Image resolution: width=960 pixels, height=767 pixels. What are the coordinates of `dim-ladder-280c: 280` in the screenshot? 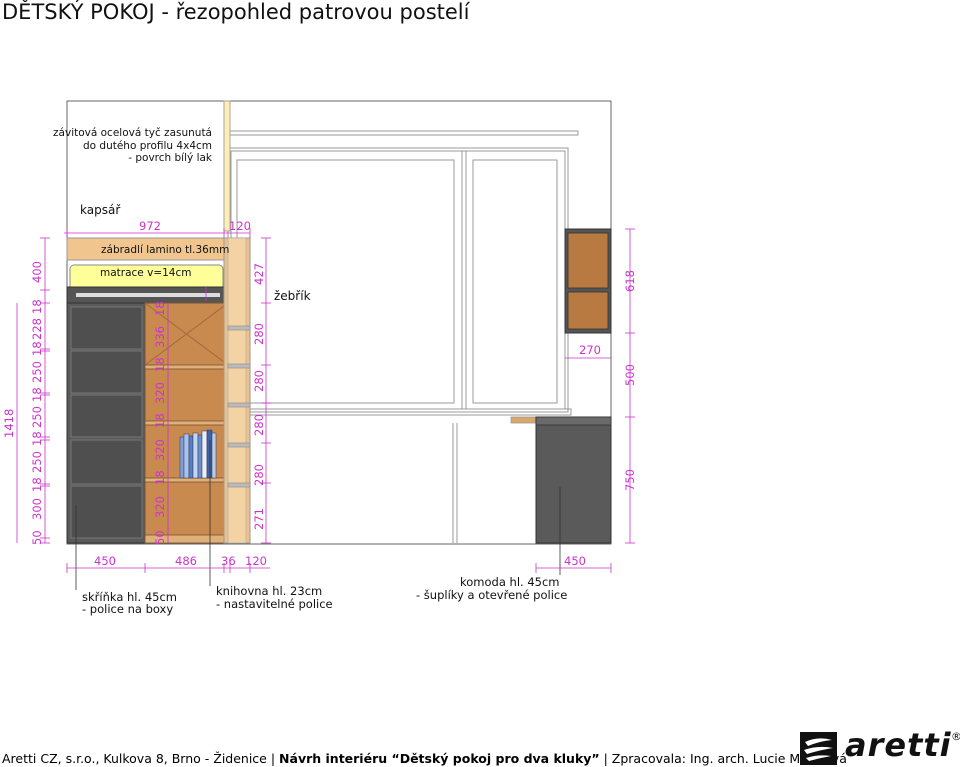 It's located at (259, 425).